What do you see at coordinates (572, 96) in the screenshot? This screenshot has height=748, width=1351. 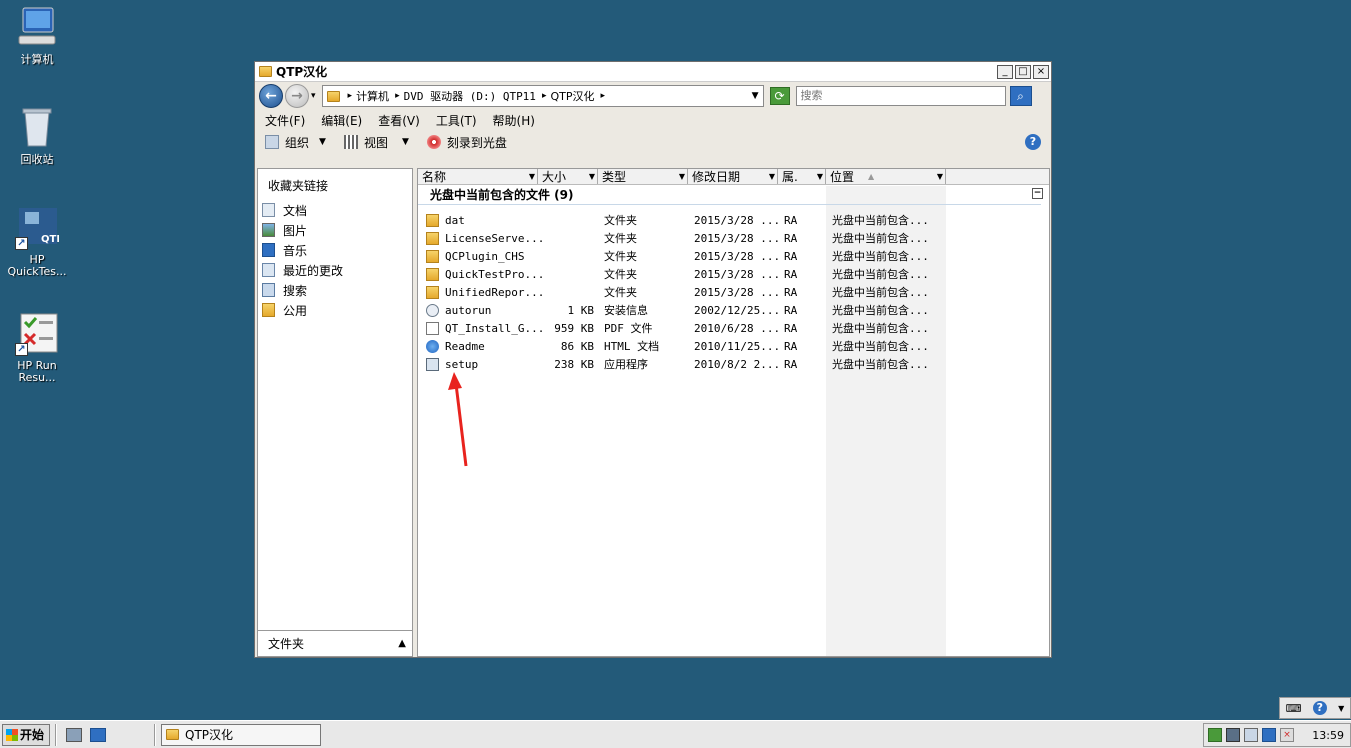 I see `breadcrumb-qtp-folder: QTP汉化` at bounding box center [572, 96].